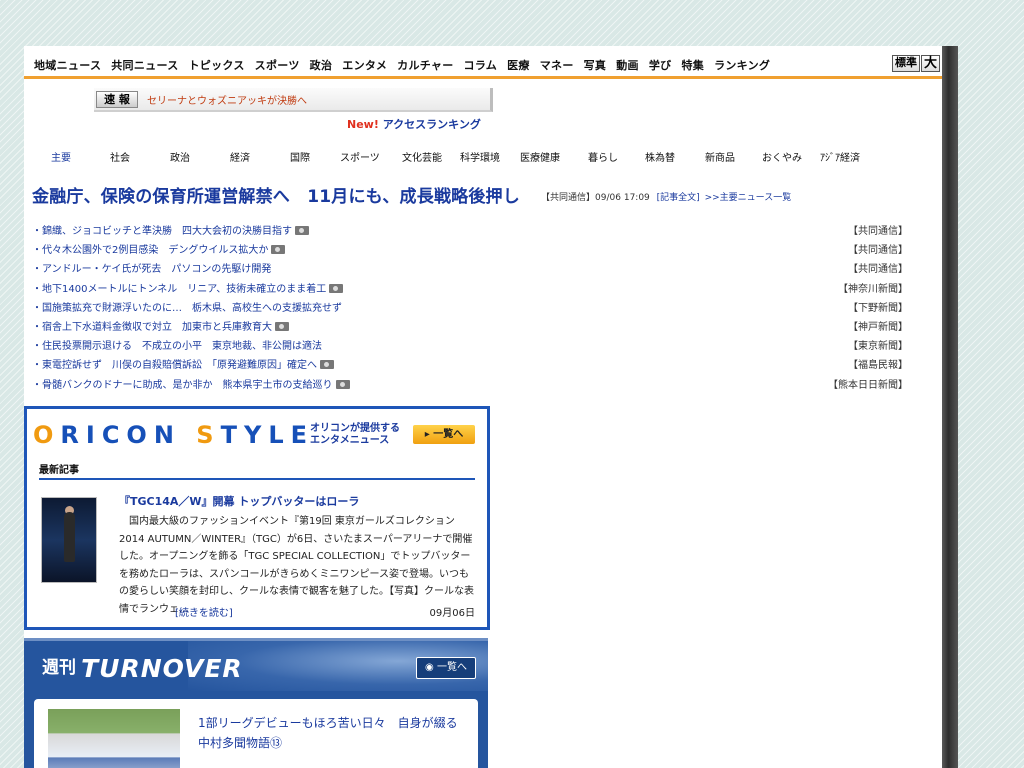 This screenshot has width=1024, height=768. Describe the element at coordinates (117, 99) in the screenshot. I see `breaking-label: 速 報` at that location.